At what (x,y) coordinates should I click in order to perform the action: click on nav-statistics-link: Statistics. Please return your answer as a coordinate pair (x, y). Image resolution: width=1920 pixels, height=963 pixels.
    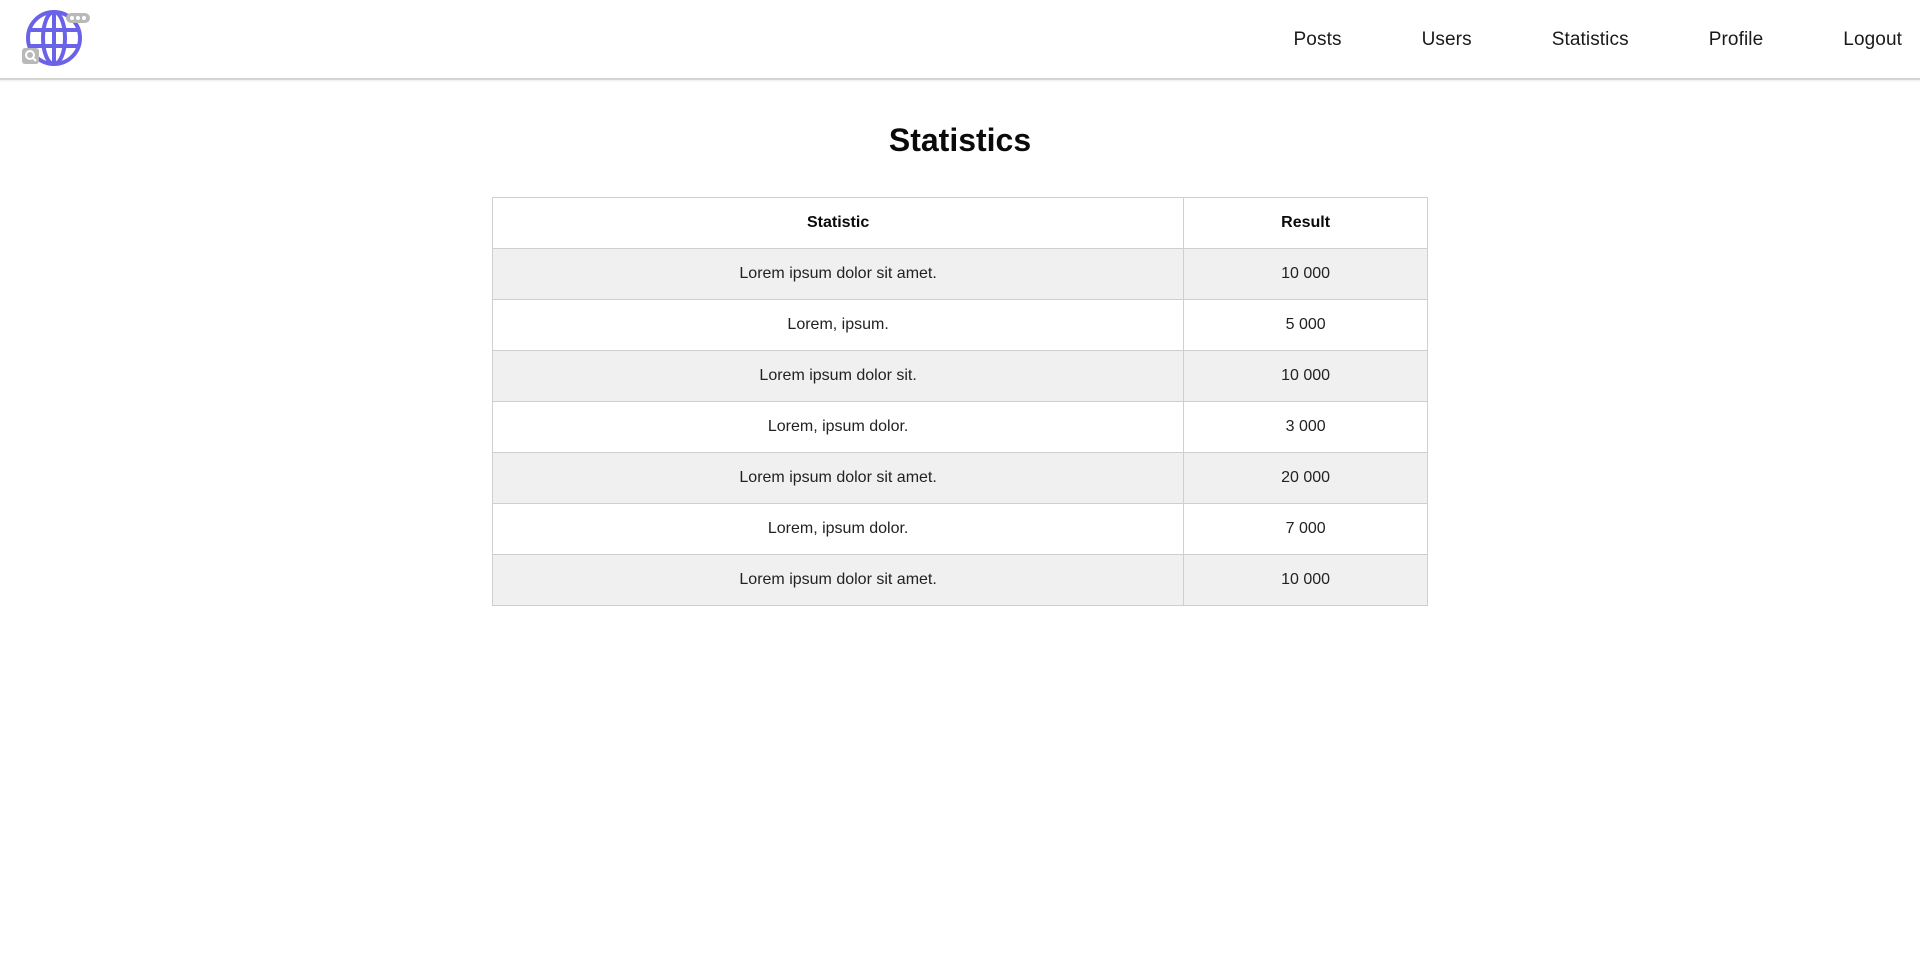
    Looking at the image, I should click on (1590, 40).